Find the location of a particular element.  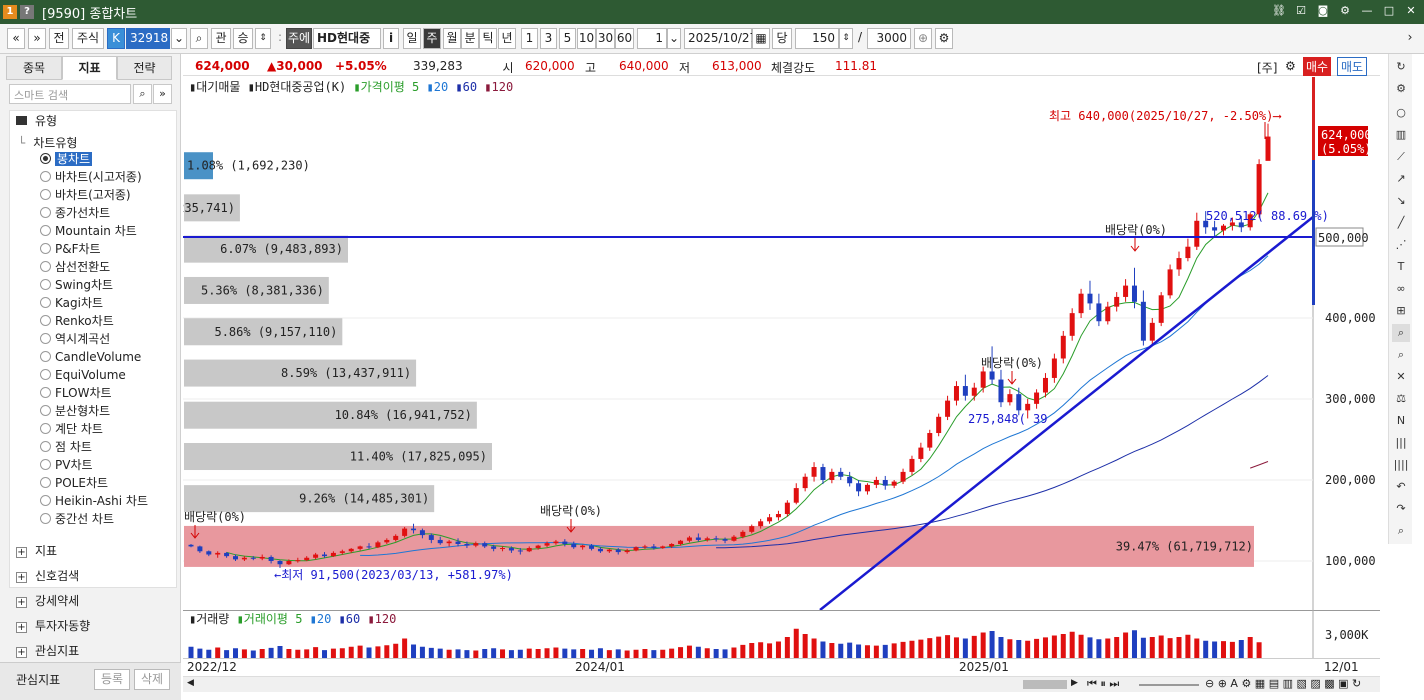

view-count-input: 150 is located at coordinates (817, 38).